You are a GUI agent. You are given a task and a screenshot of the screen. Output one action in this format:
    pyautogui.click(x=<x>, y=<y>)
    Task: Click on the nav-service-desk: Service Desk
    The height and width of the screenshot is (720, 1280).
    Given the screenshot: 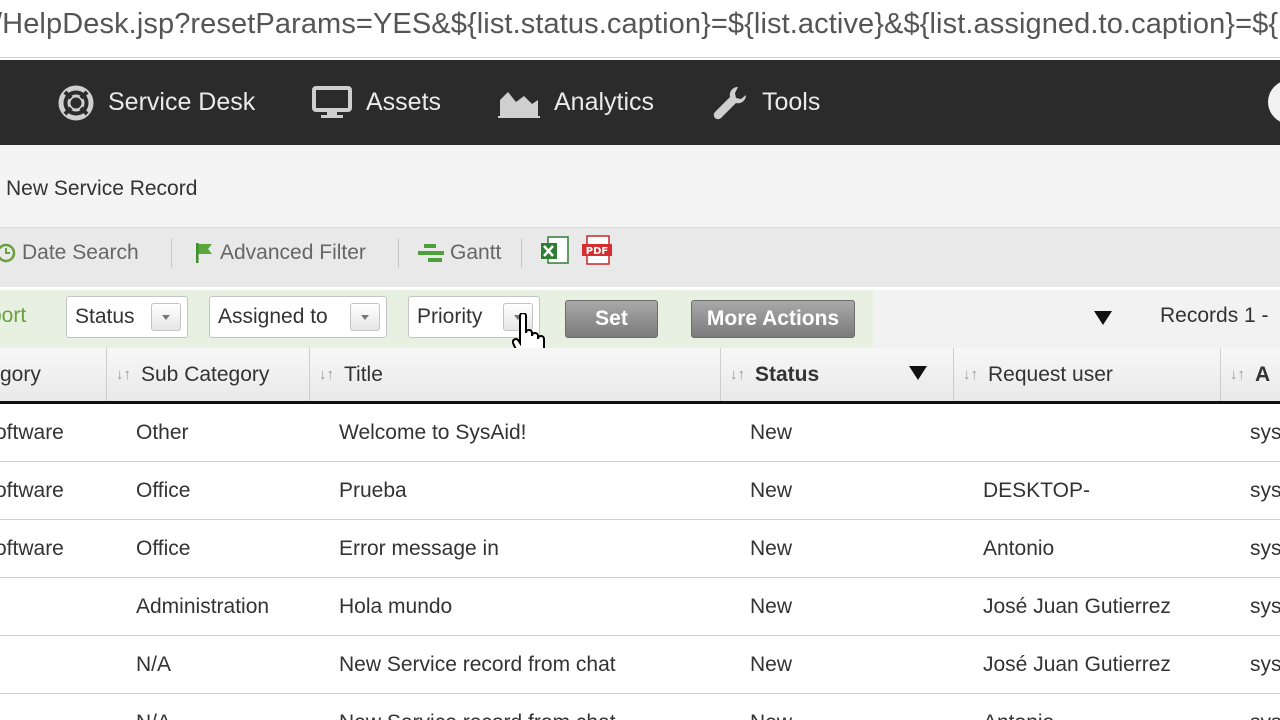 What is the action you would take?
    pyautogui.click(x=156, y=102)
    